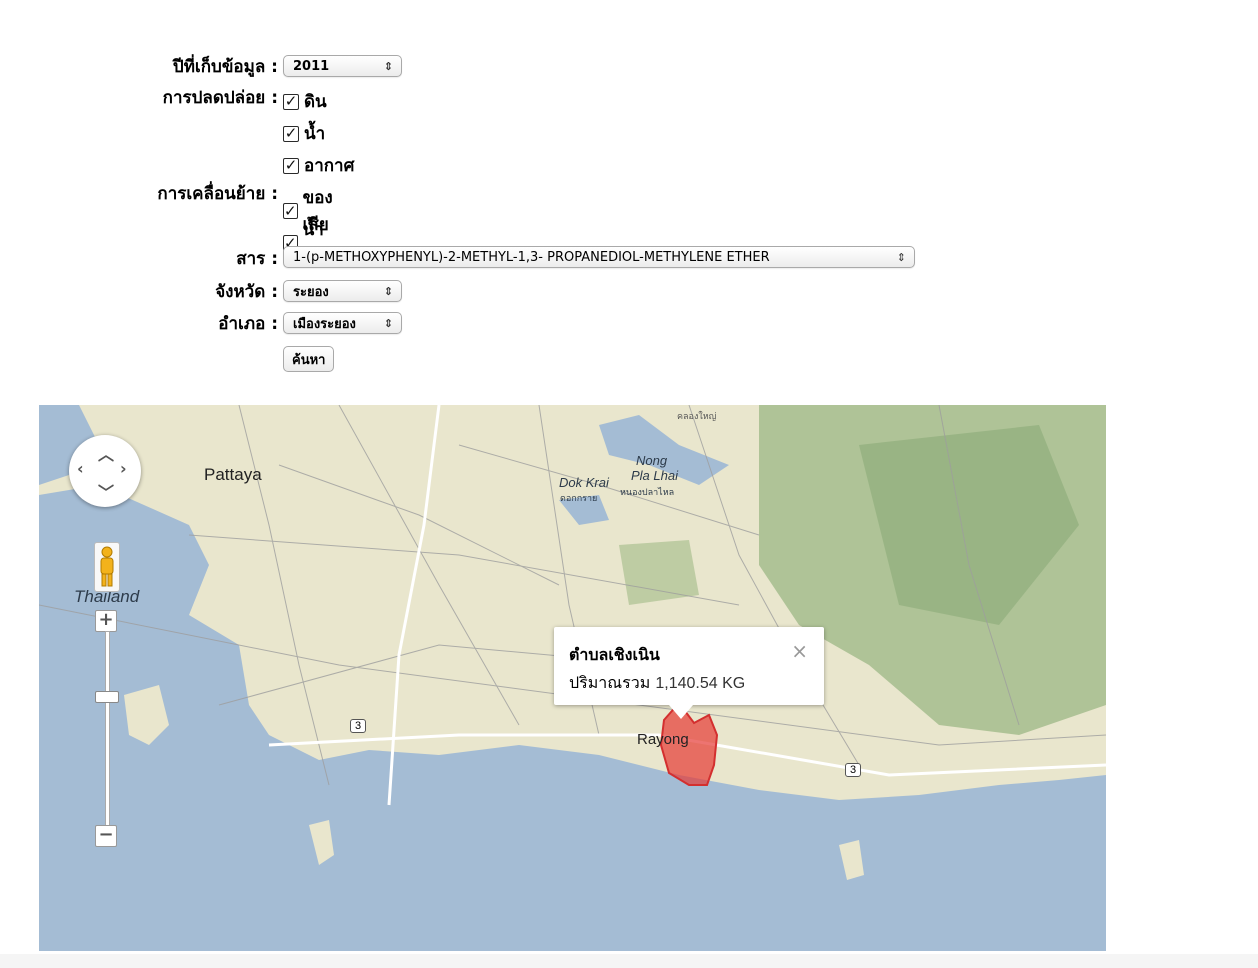 The image size is (1258, 968). Describe the element at coordinates (311, 292) in the screenshot. I see `province-value: ระยอง` at that location.